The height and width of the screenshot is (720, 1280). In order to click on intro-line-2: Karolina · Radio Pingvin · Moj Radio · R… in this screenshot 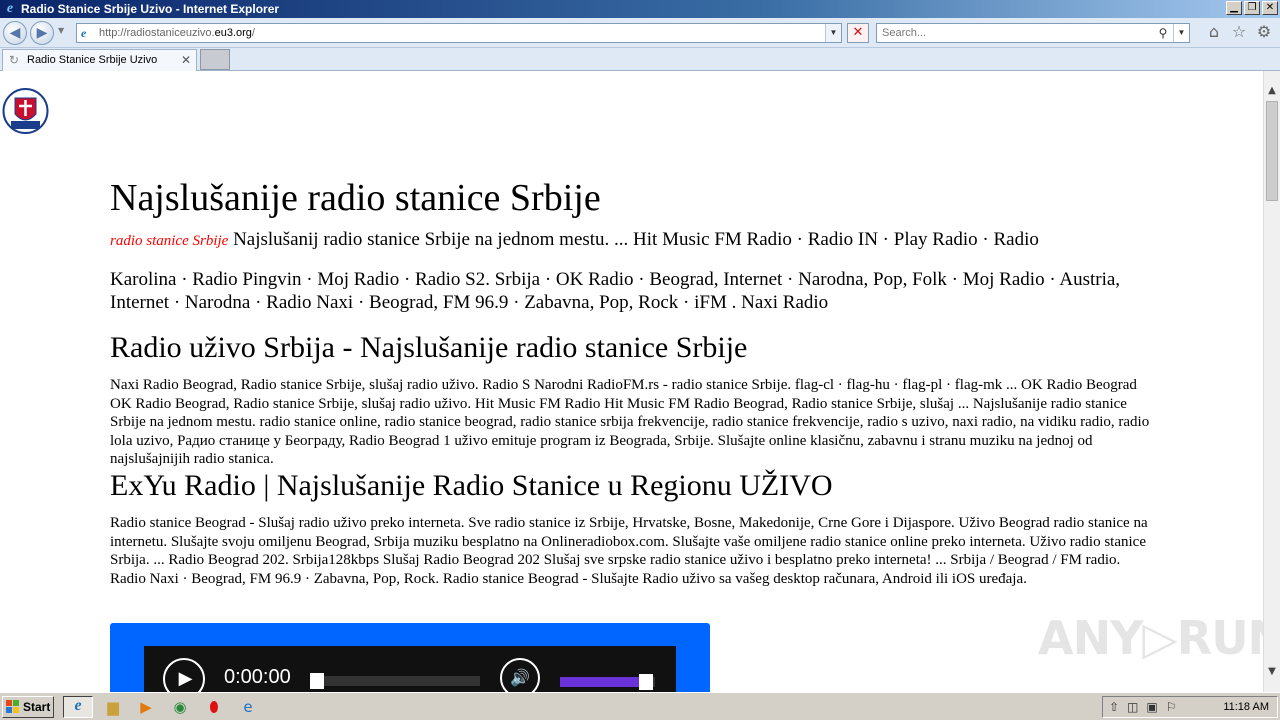, I will do `click(615, 291)`.